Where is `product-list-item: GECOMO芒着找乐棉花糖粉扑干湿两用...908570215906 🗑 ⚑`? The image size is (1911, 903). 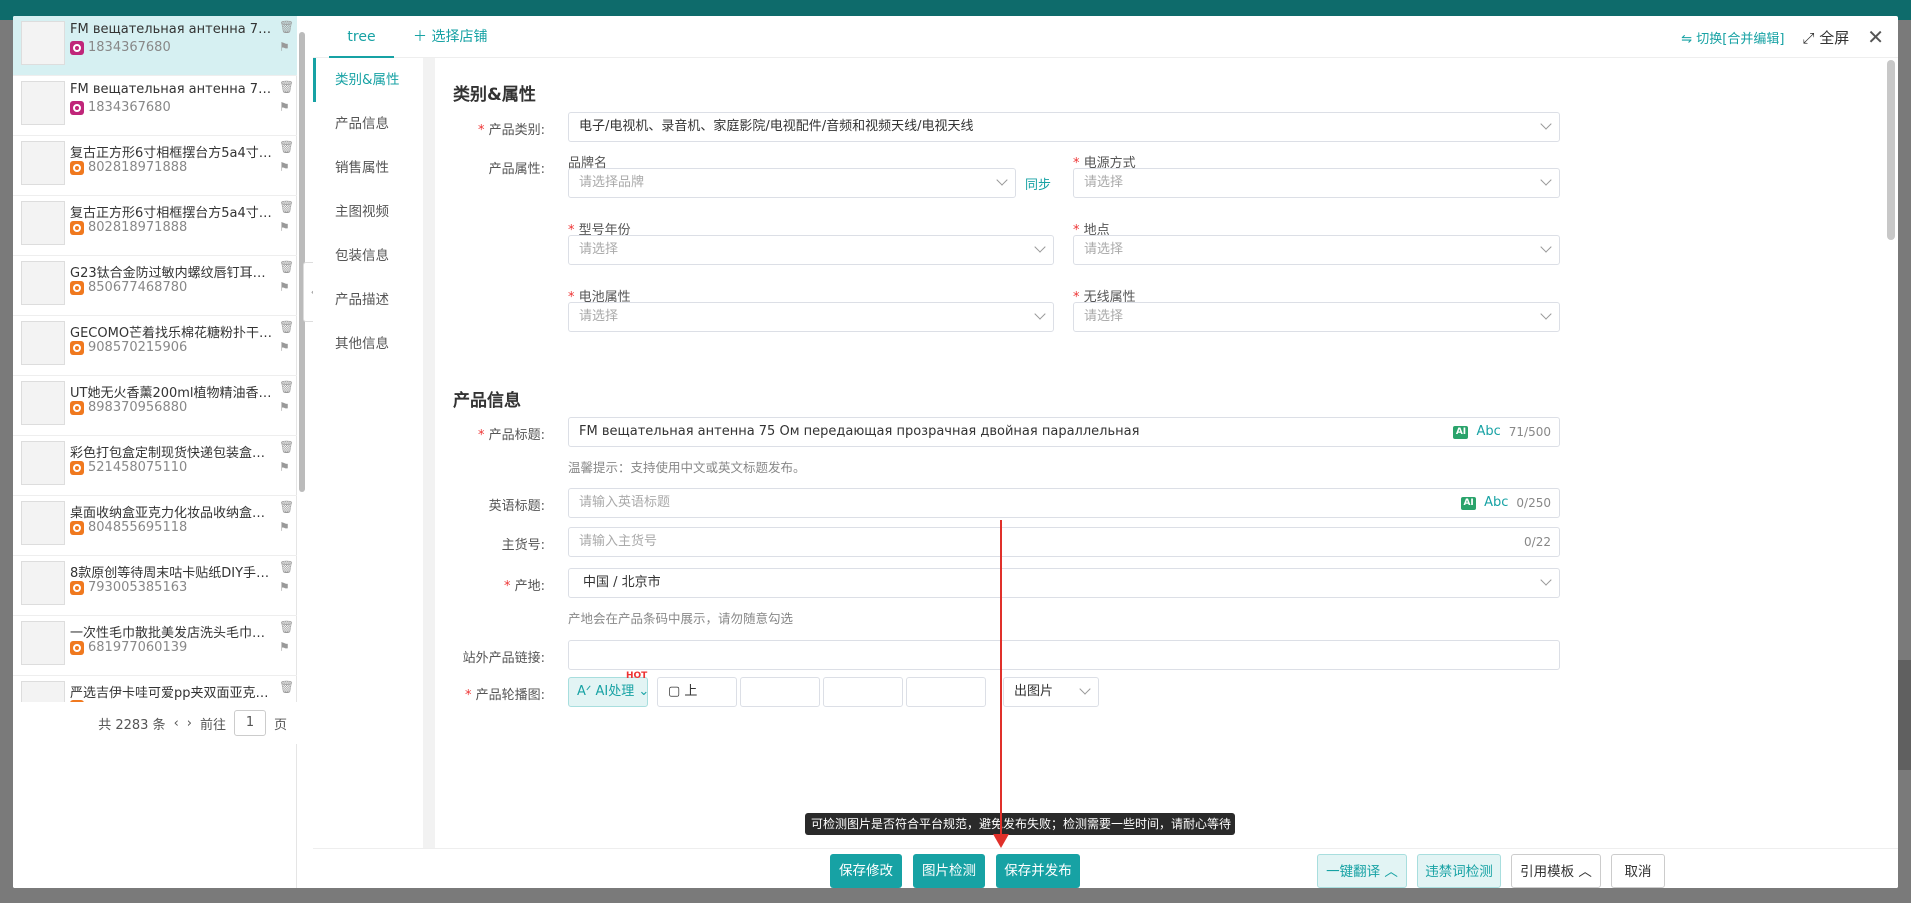
product-list-item: GECOMO芒着找乐棉花糖粉扑干湿两用...908570215906 🗑 ⚑ is located at coordinates (155, 346).